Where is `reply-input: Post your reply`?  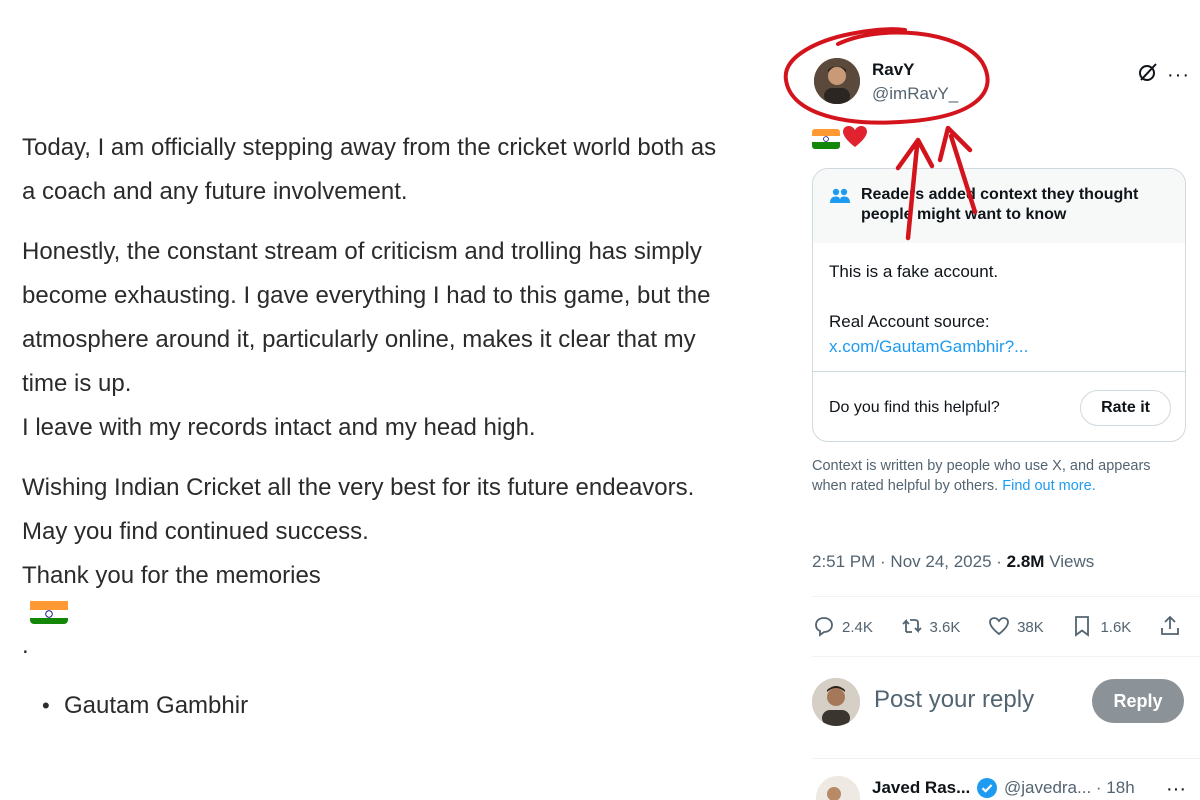
reply-input: Post your reply is located at coordinates (954, 700).